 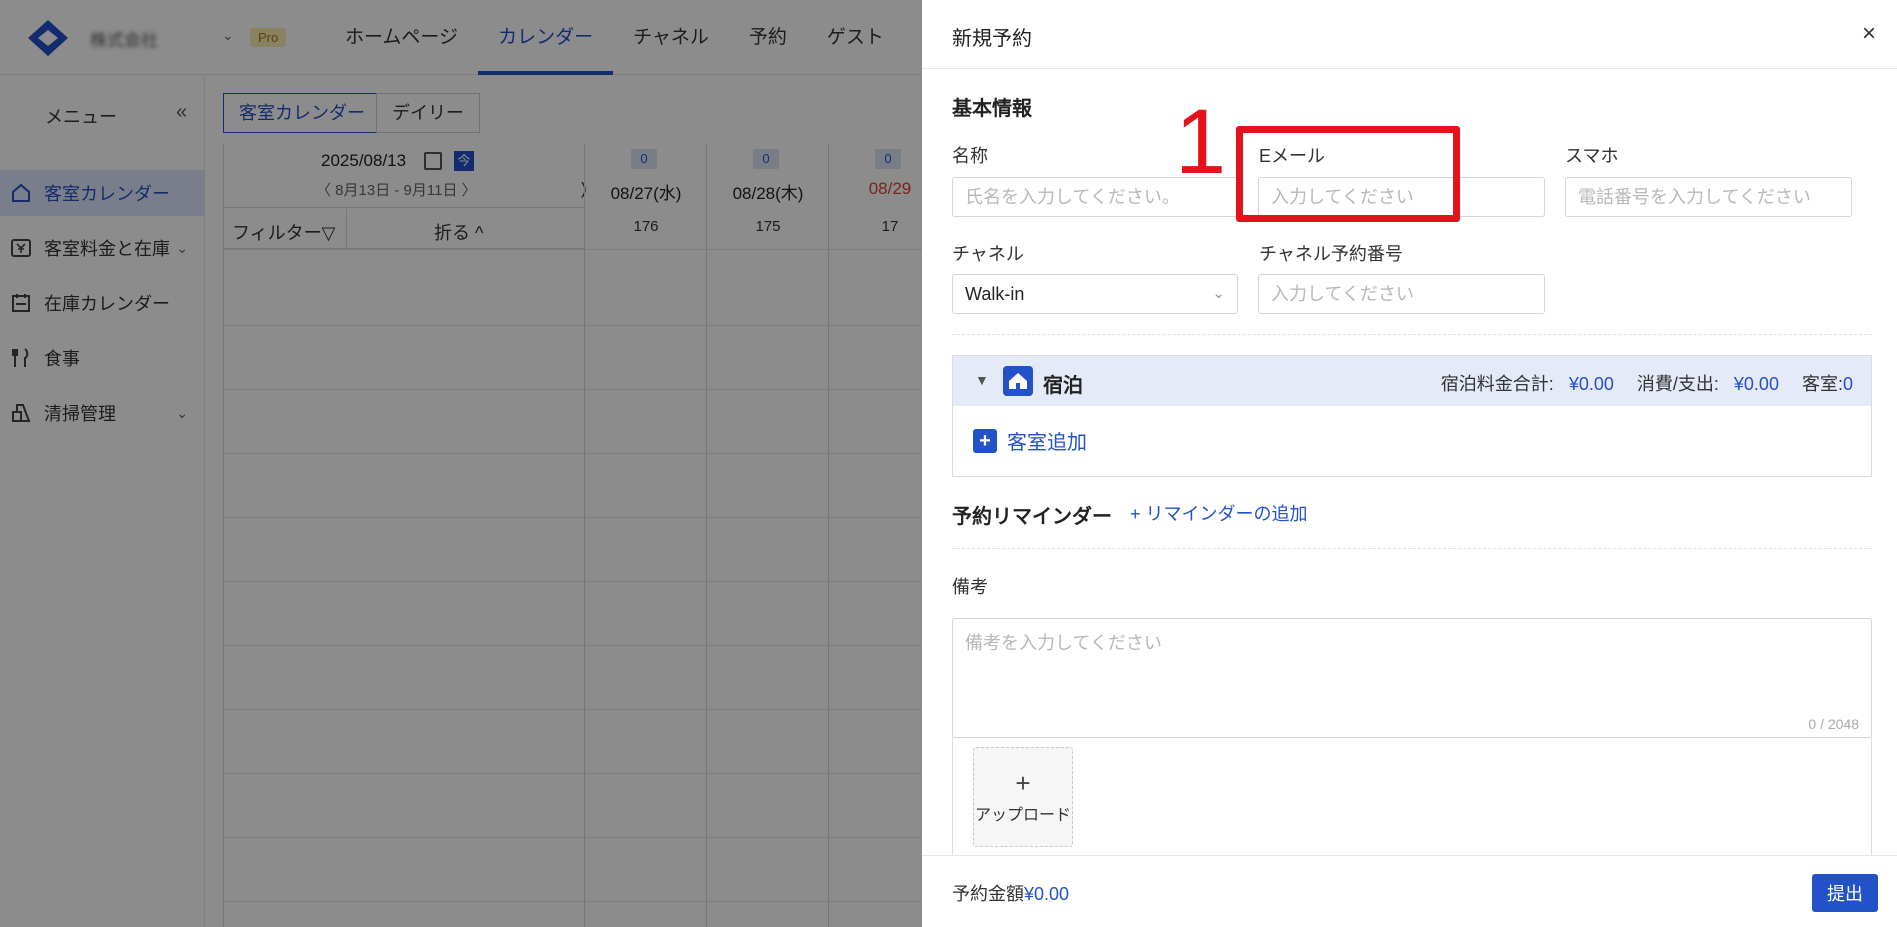 I want to click on stay-expense-label: 消費/支出:, so click(x=1677, y=384).